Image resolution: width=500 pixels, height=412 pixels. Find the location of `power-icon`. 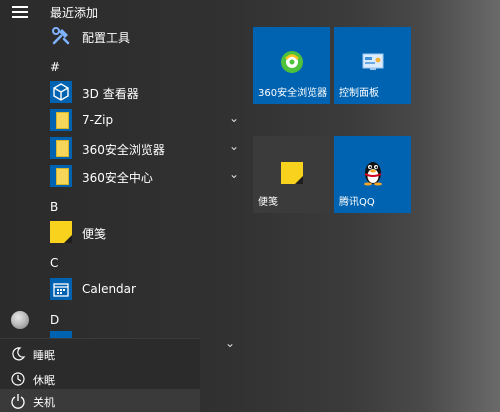

power-icon is located at coordinates (18, 401).